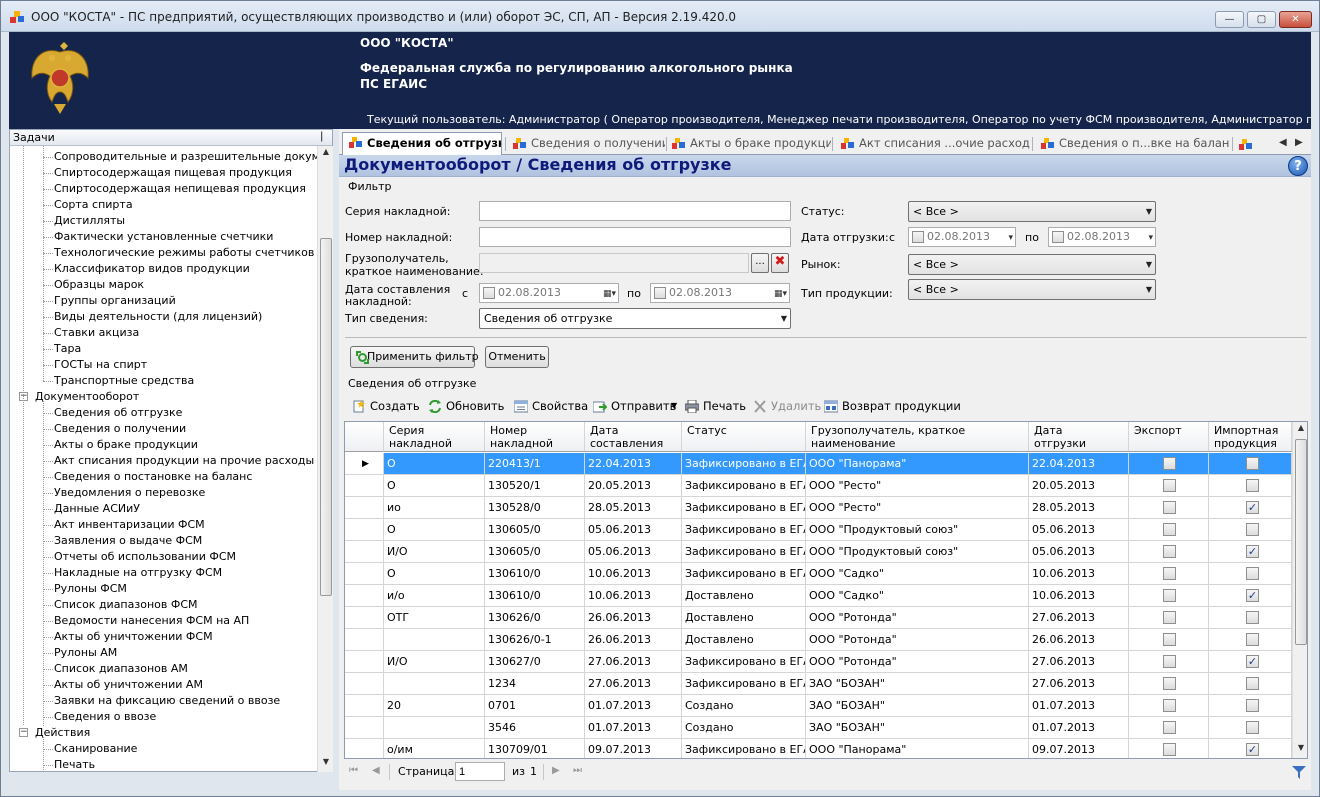 This screenshot has height=797, width=1320. I want to click on tree-item: Сведения о получении, so click(120, 429).